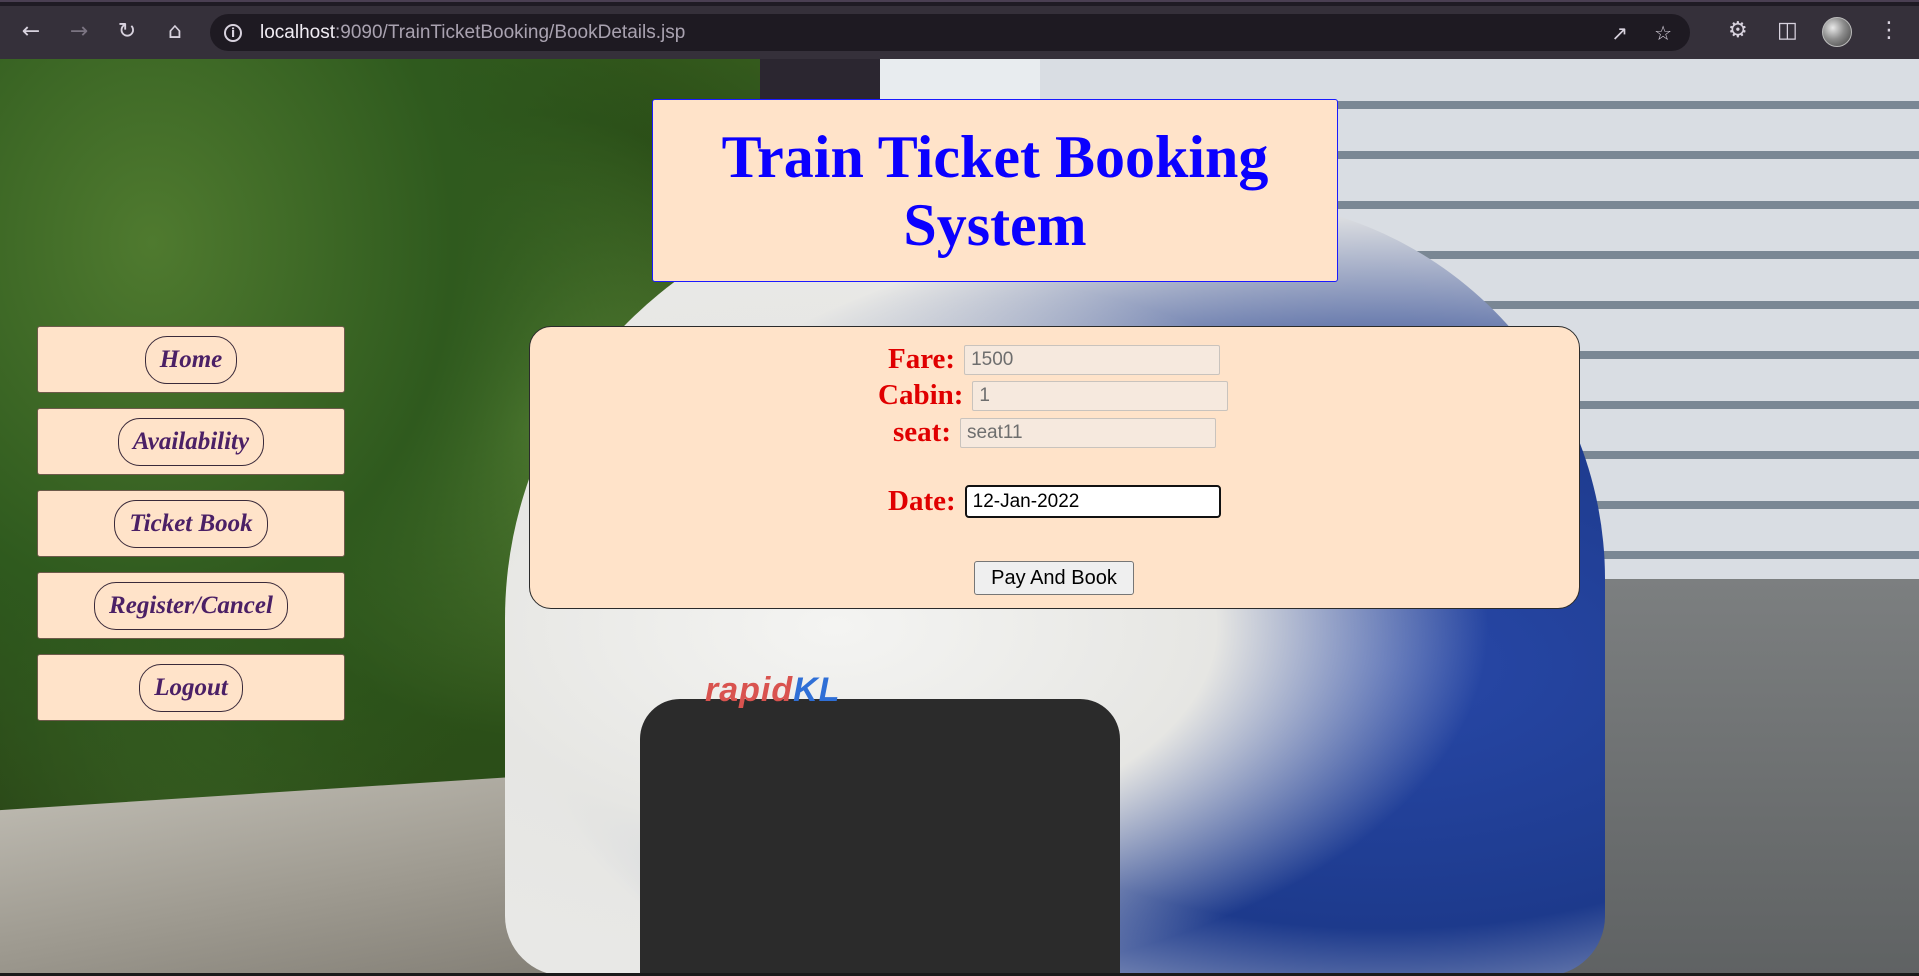 The width and height of the screenshot is (1919, 976). I want to click on puzzle-icon: ⚙, so click(1738, 31).